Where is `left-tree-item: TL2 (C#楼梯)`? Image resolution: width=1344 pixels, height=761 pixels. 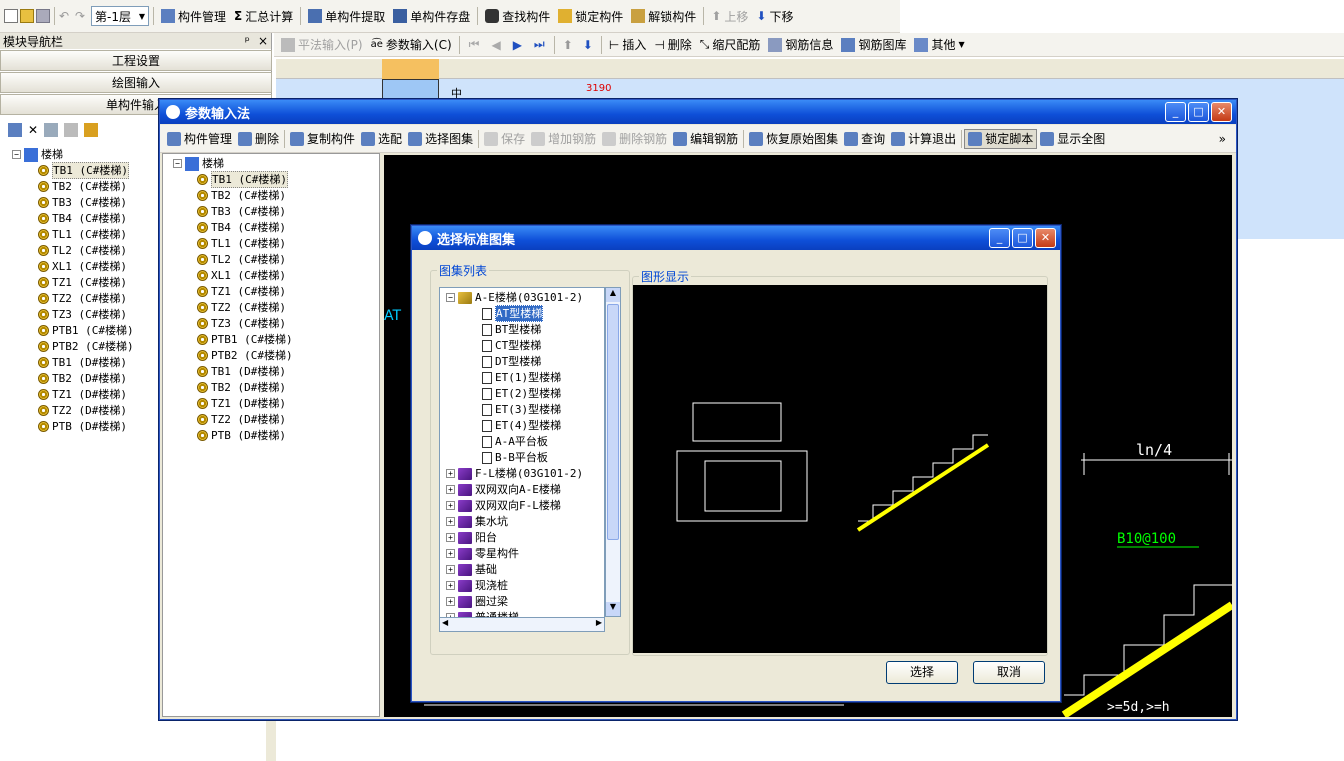
left-tree-item: TL2 (C#楼梯) is located at coordinates (82, 250).